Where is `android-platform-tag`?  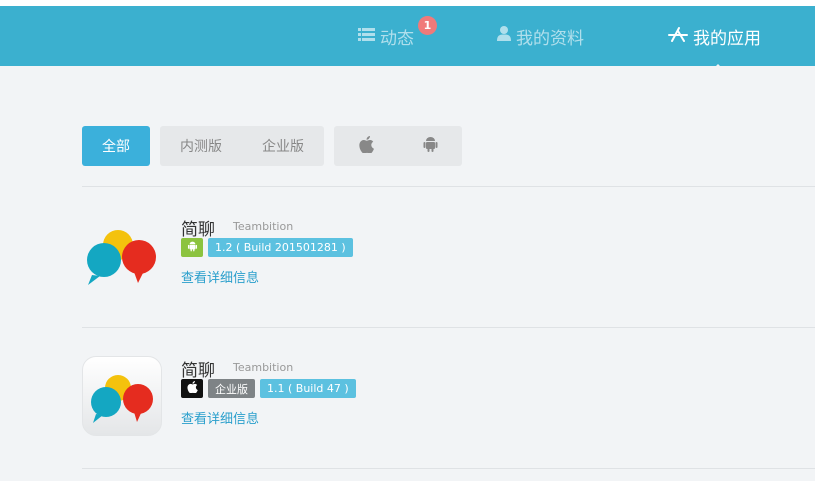
android-platform-tag is located at coordinates (192, 247).